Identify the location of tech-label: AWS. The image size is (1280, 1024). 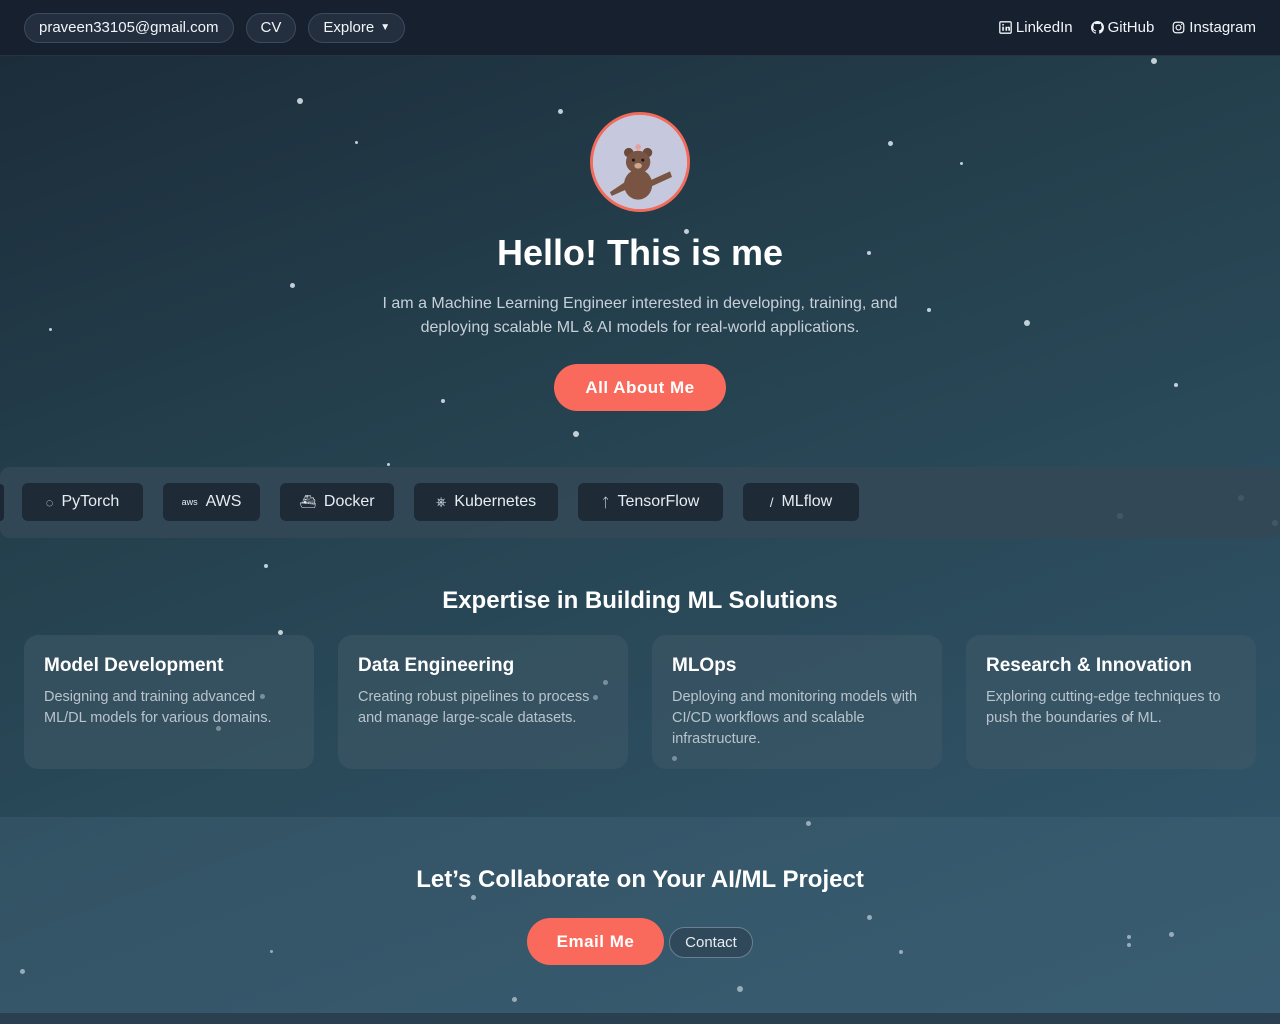
(223, 501).